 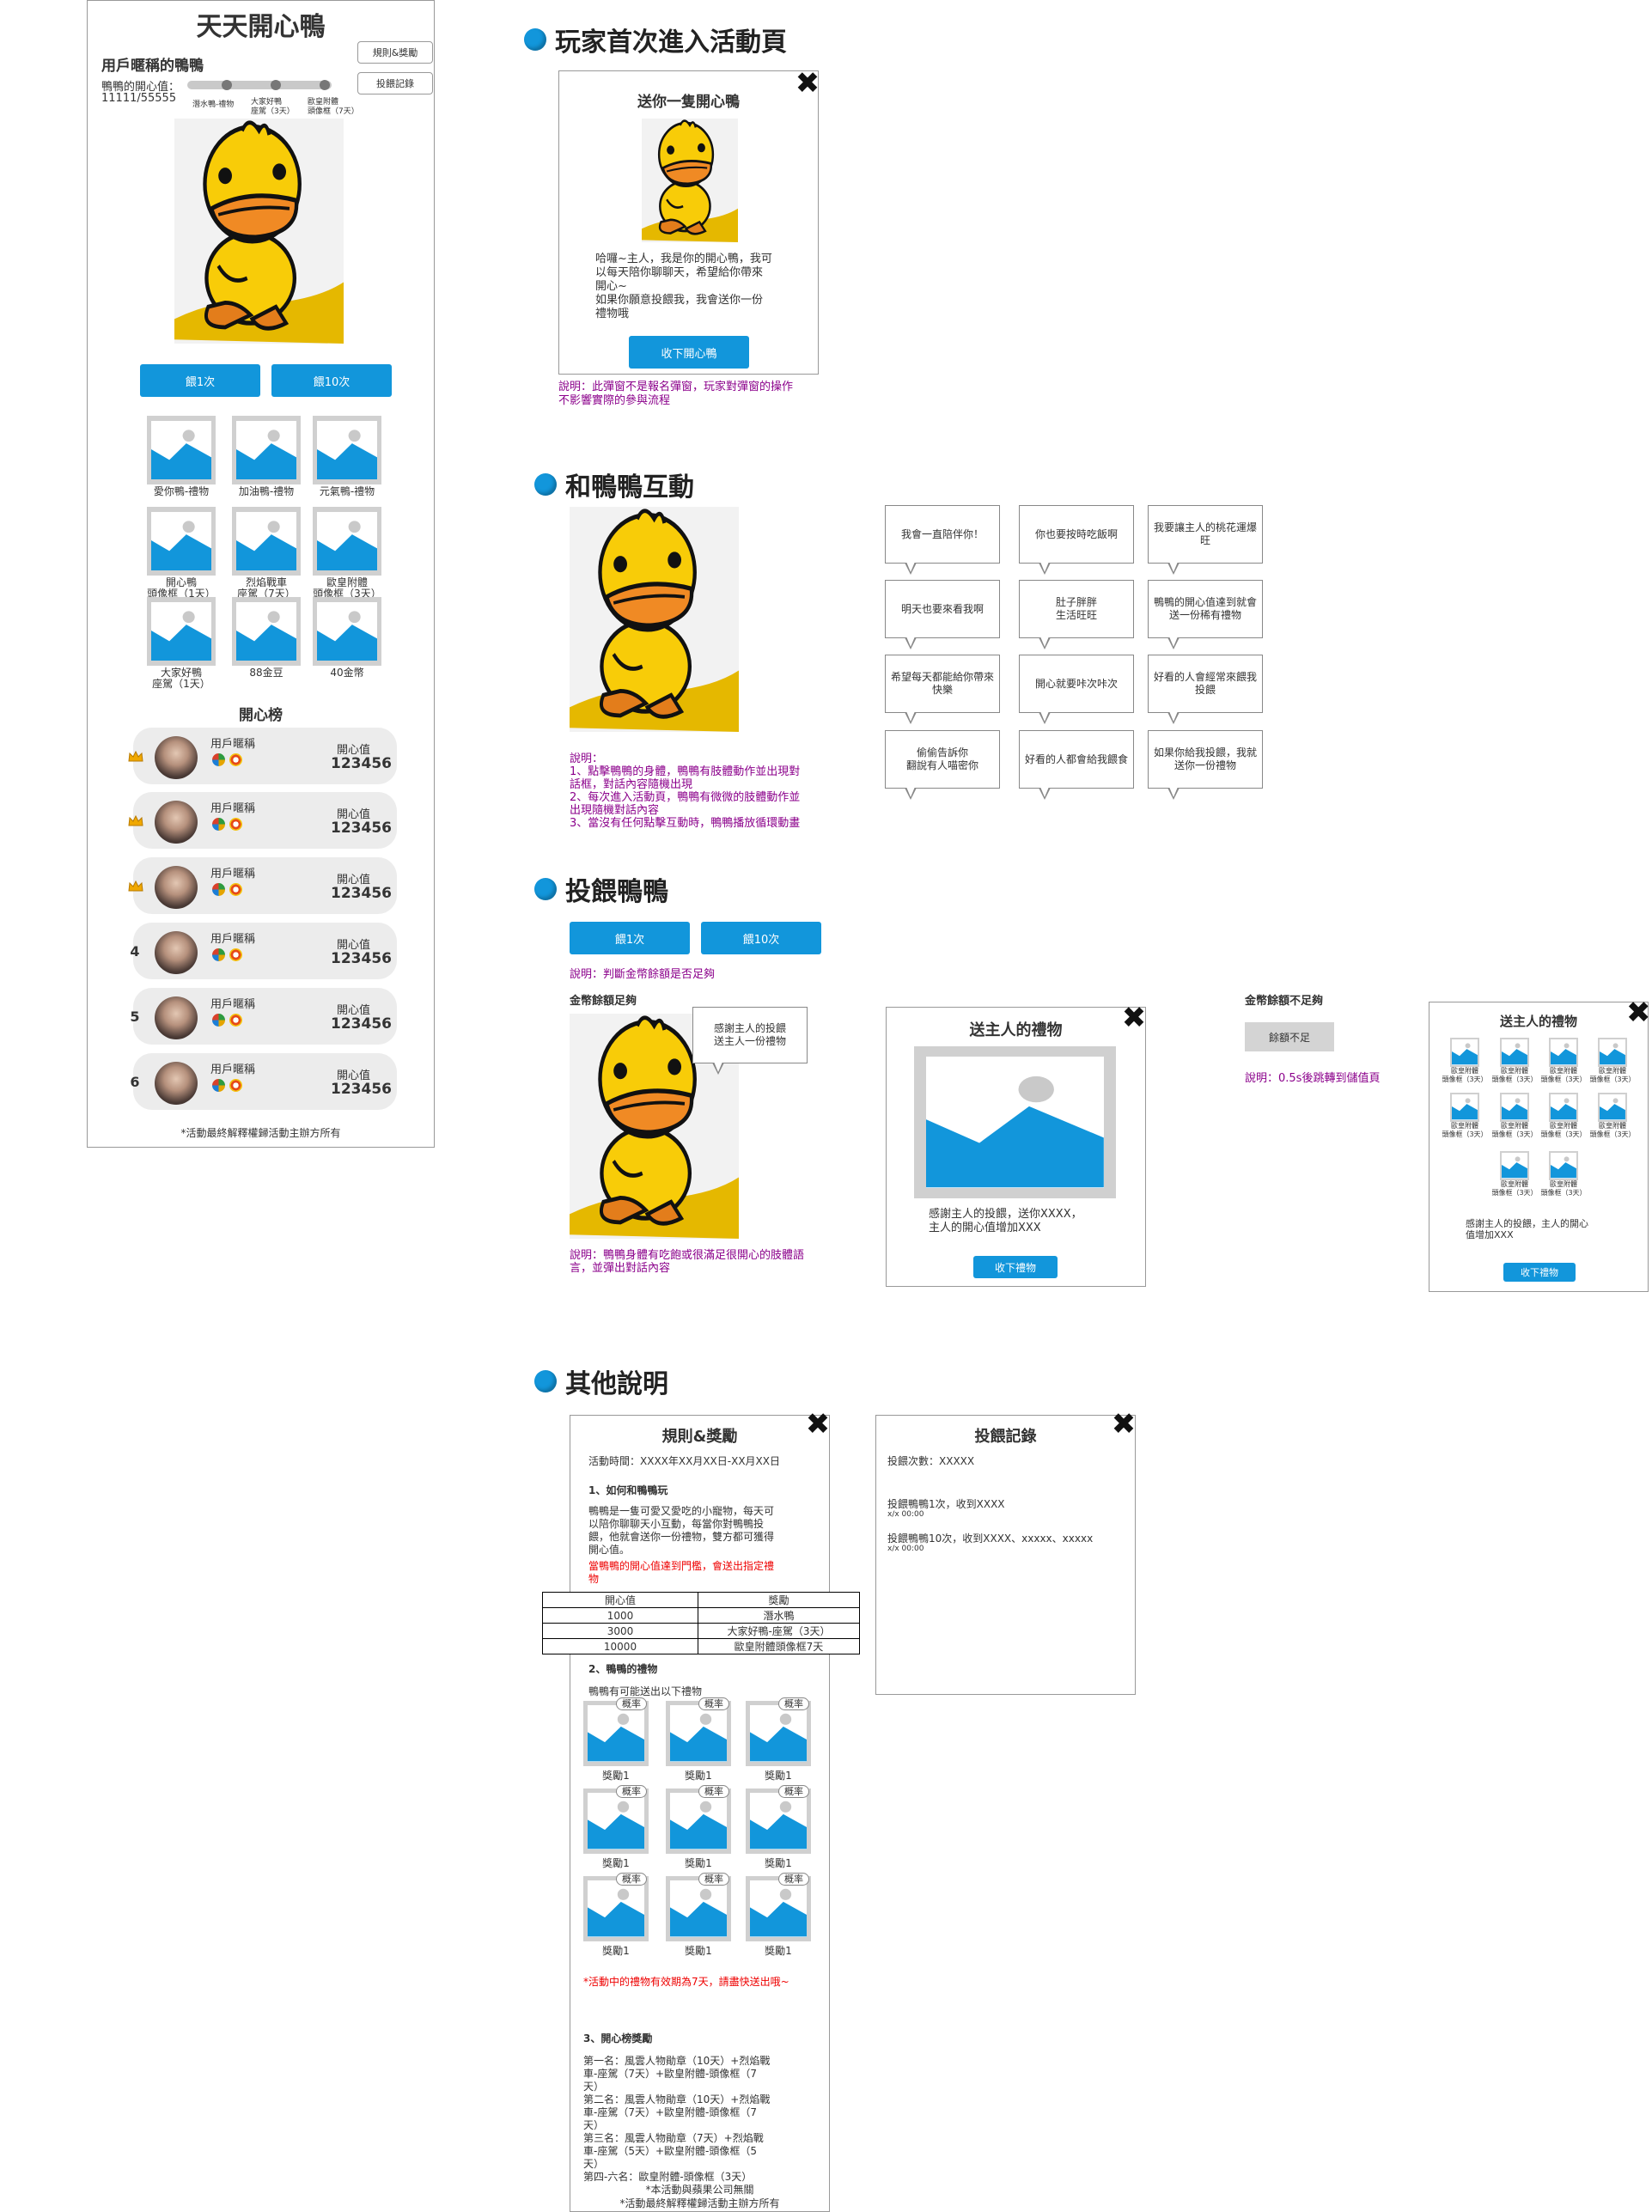 I want to click on rank-number: 6, so click(x=135, y=1082).